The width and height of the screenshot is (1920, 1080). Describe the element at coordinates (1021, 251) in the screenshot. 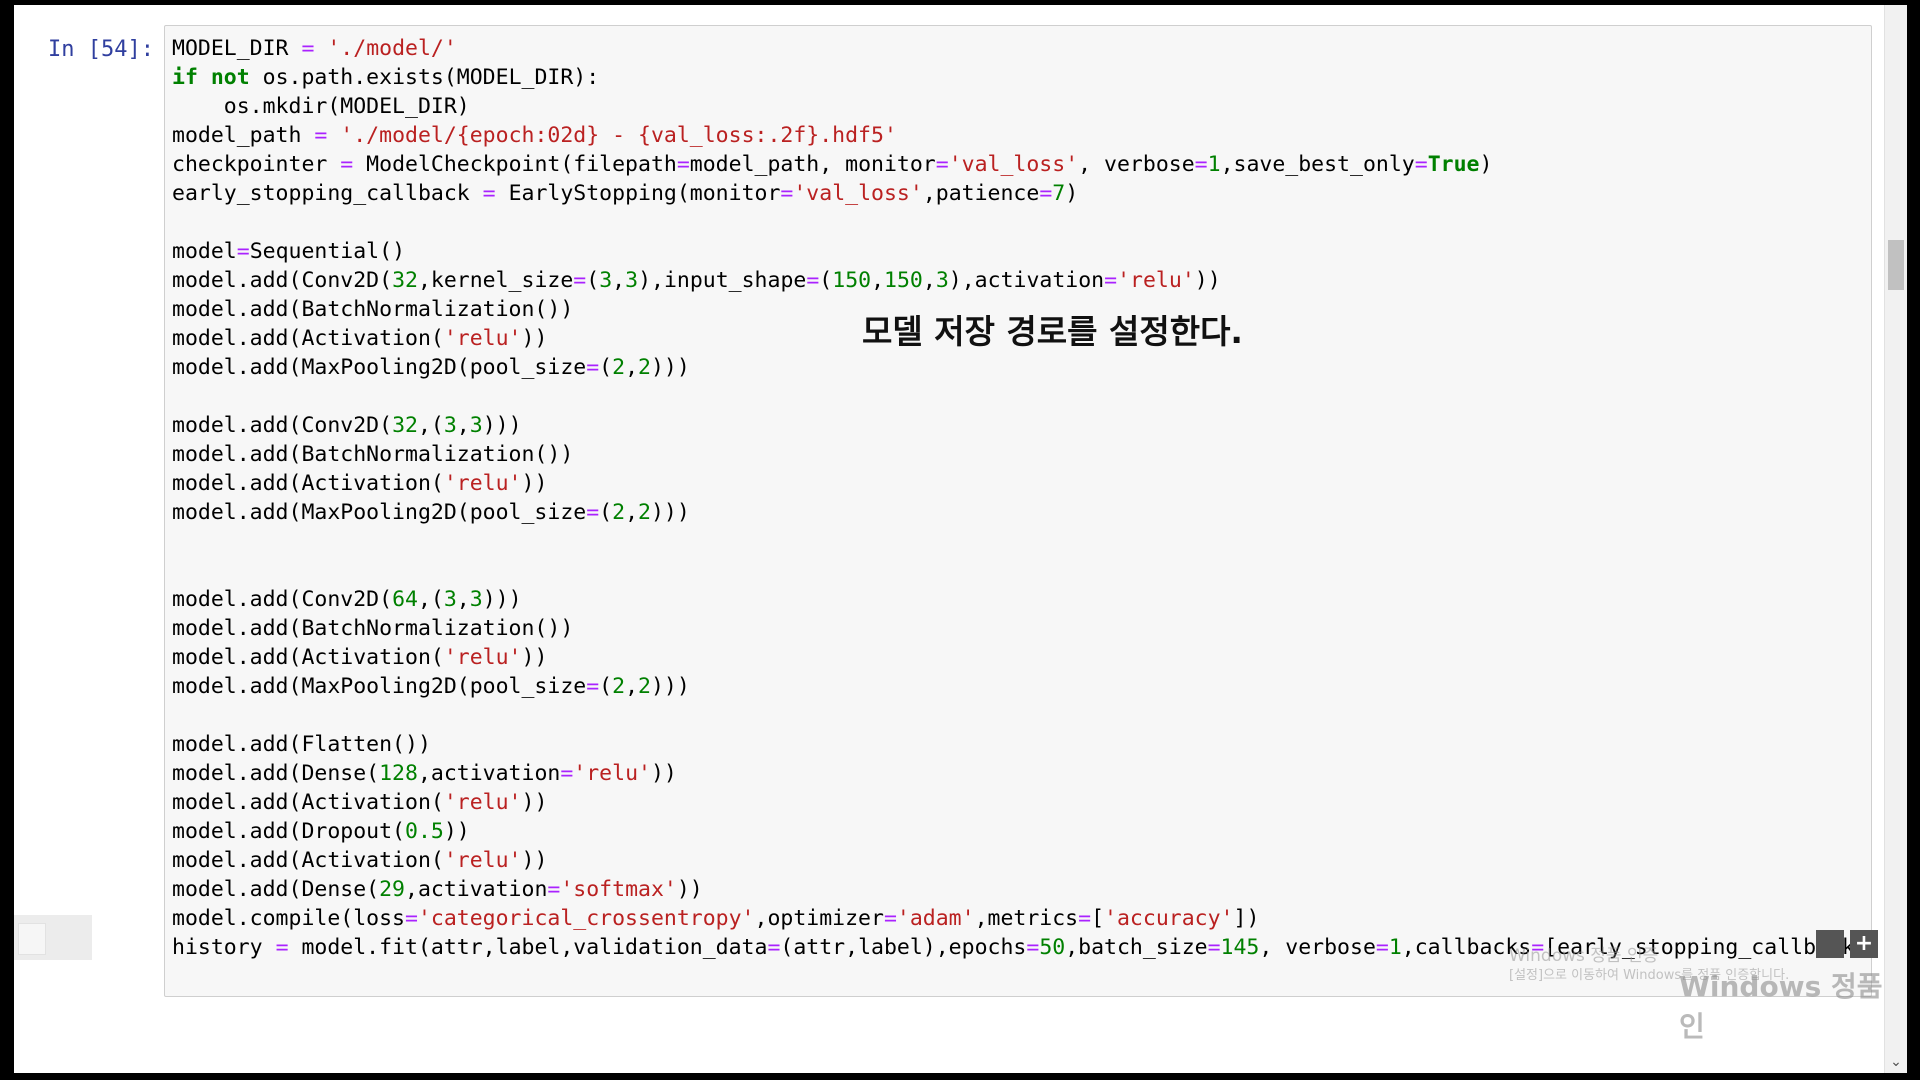

I see `code-line: model=Sequential()` at that location.